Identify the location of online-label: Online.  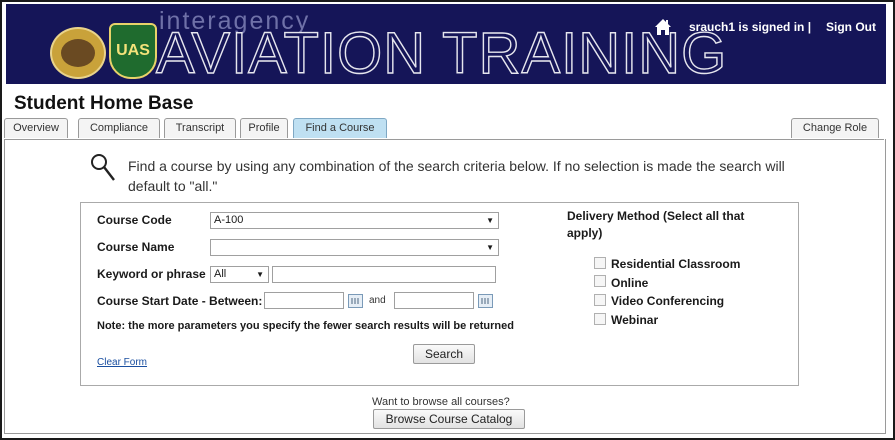
(630, 283).